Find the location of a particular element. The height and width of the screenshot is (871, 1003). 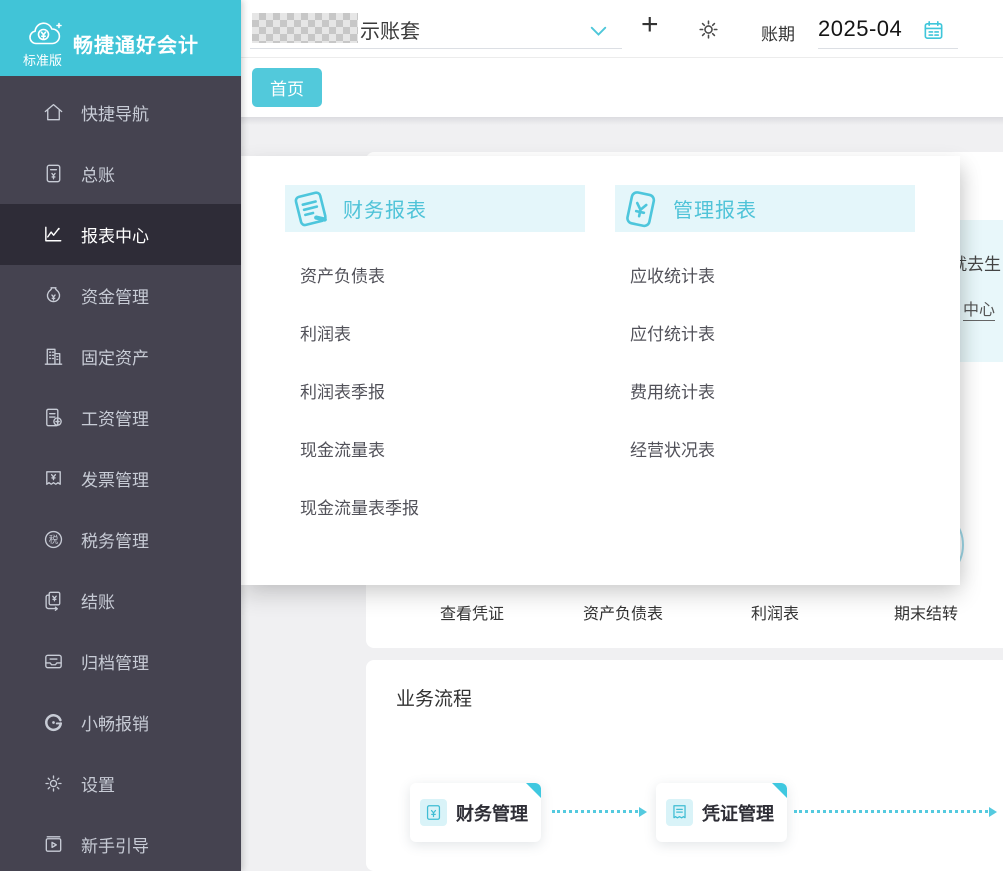

sidebar-item-tax: 税 税务管理 is located at coordinates (120, 539).